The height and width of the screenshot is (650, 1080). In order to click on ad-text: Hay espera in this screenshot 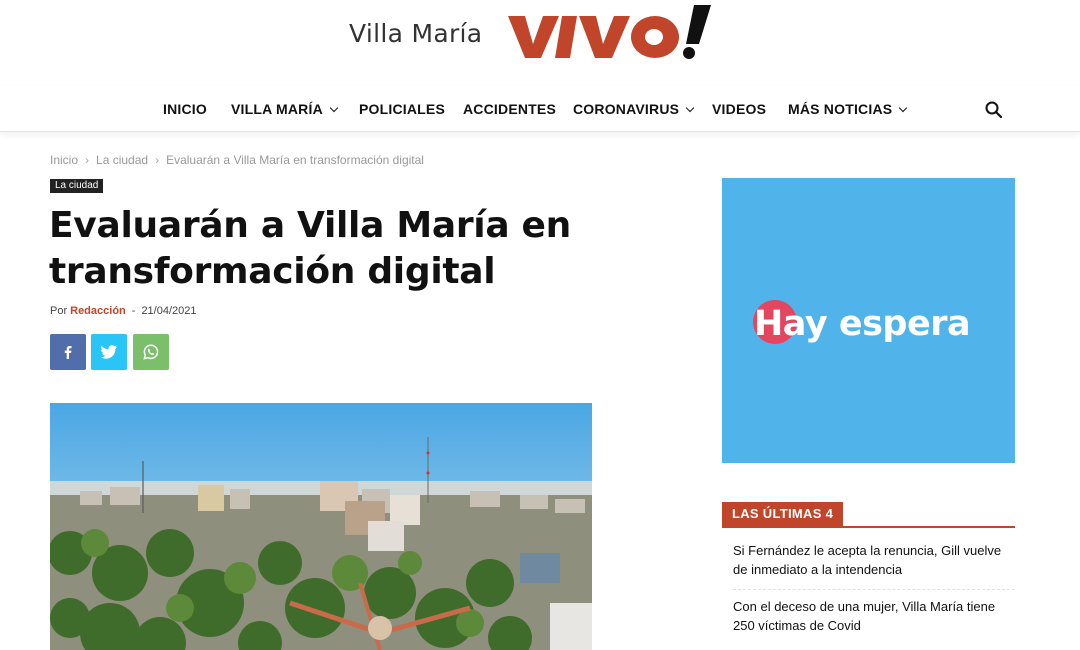, I will do `click(862, 324)`.